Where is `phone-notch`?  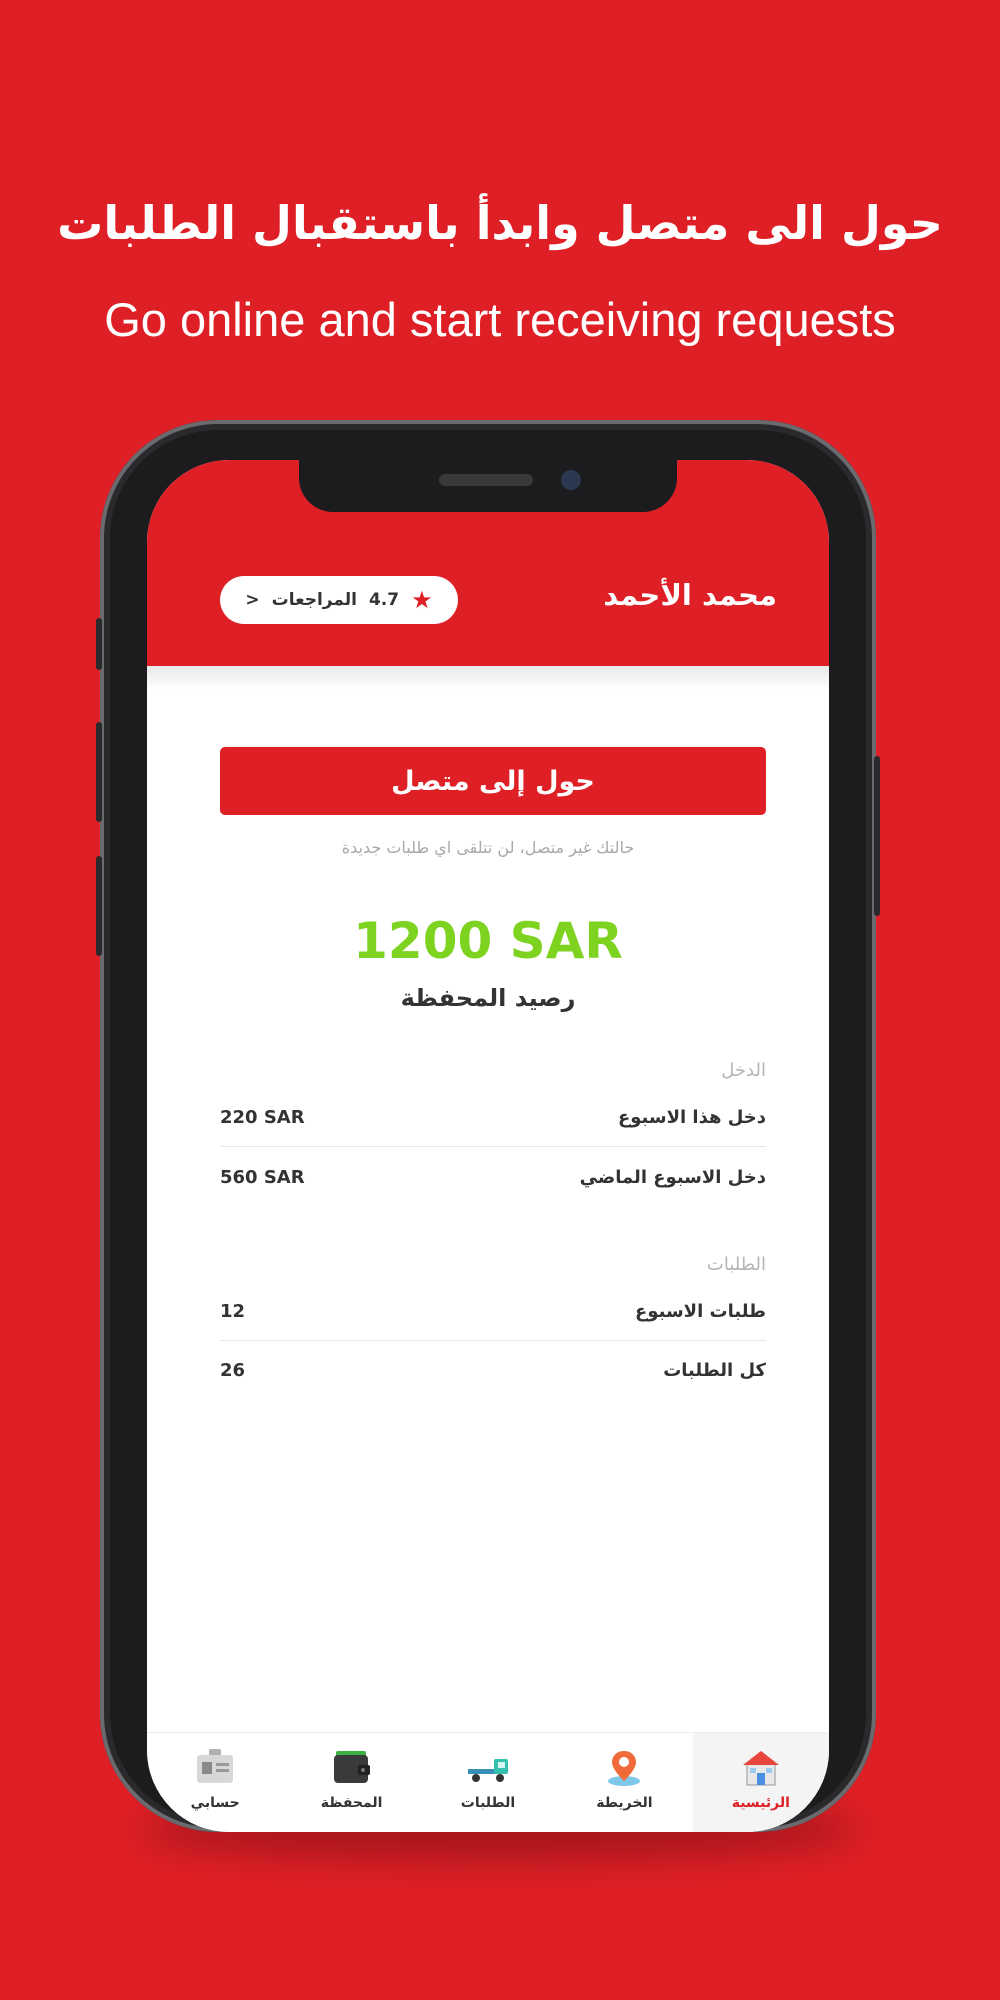 phone-notch is located at coordinates (488, 486).